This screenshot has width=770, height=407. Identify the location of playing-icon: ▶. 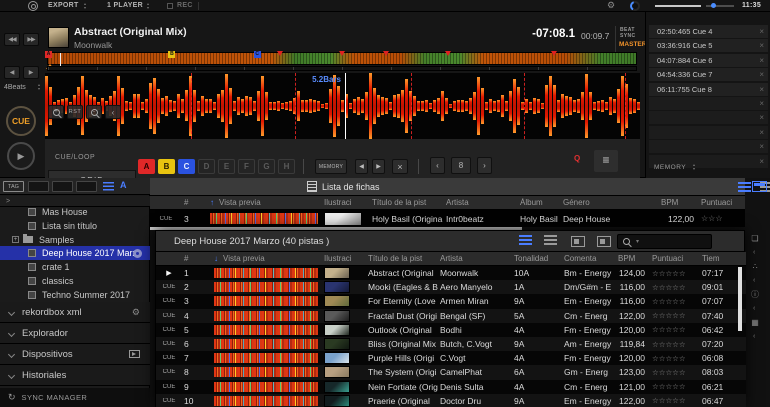
(169, 273).